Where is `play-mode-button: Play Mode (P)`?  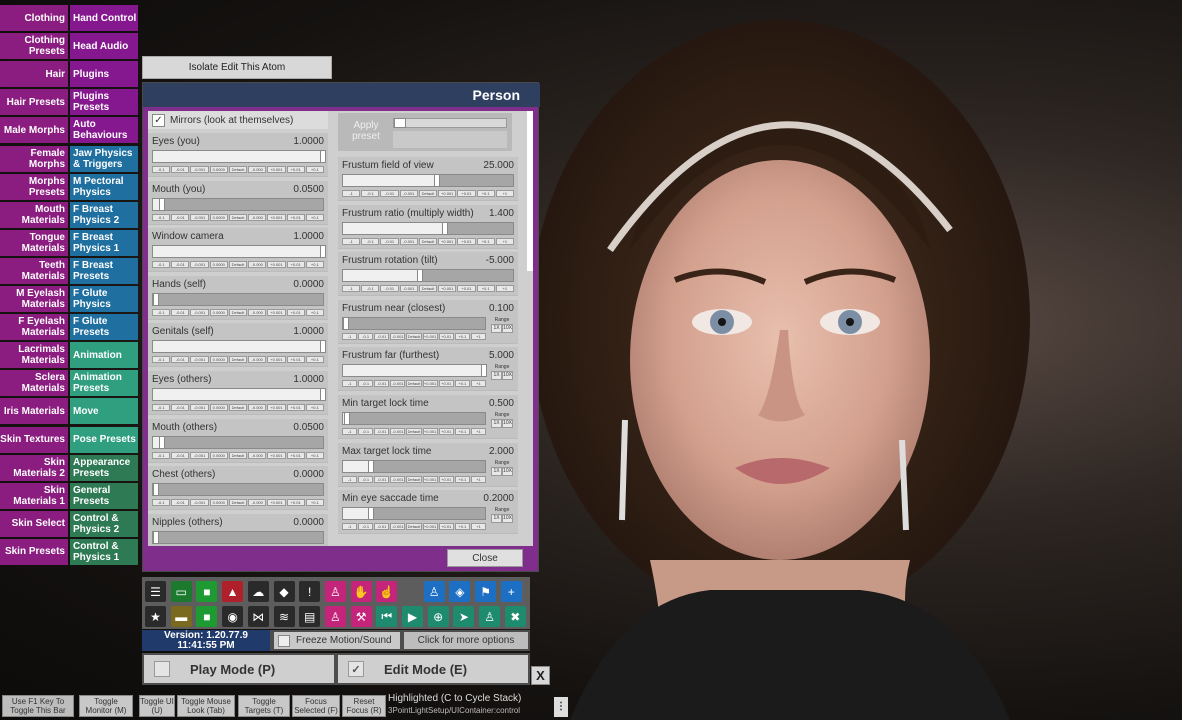 play-mode-button: Play Mode (P) is located at coordinates (239, 669).